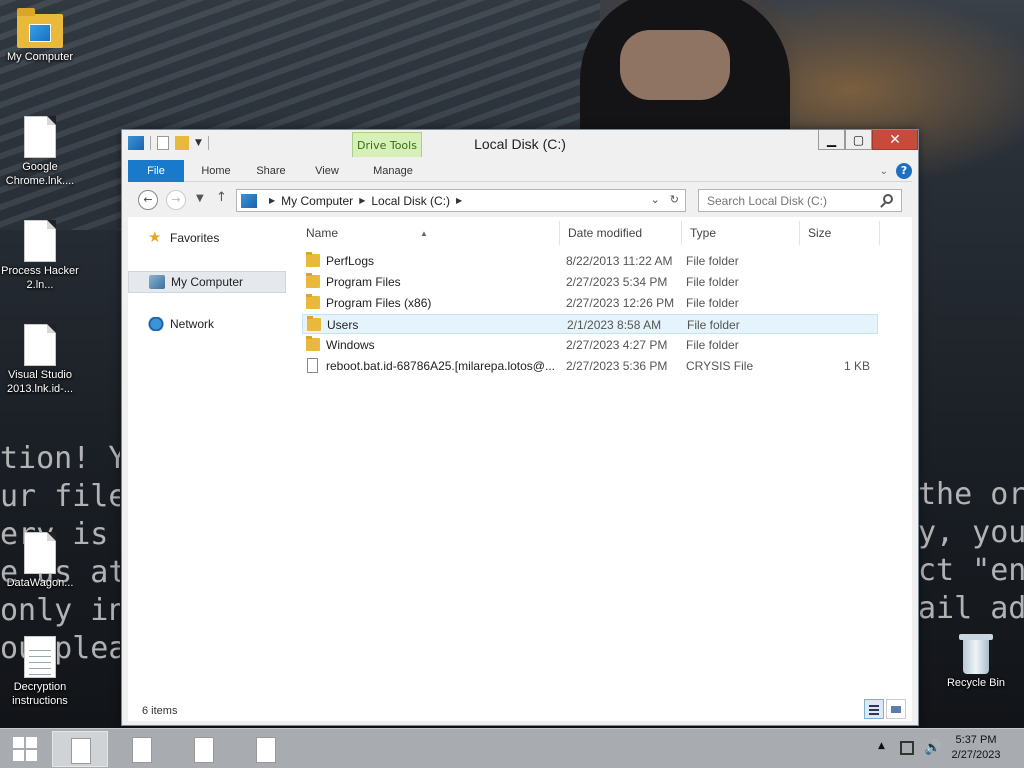 This screenshot has height=768, width=1024. What do you see at coordinates (904, 171) in the screenshot?
I see `help-icon: ?` at bounding box center [904, 171].